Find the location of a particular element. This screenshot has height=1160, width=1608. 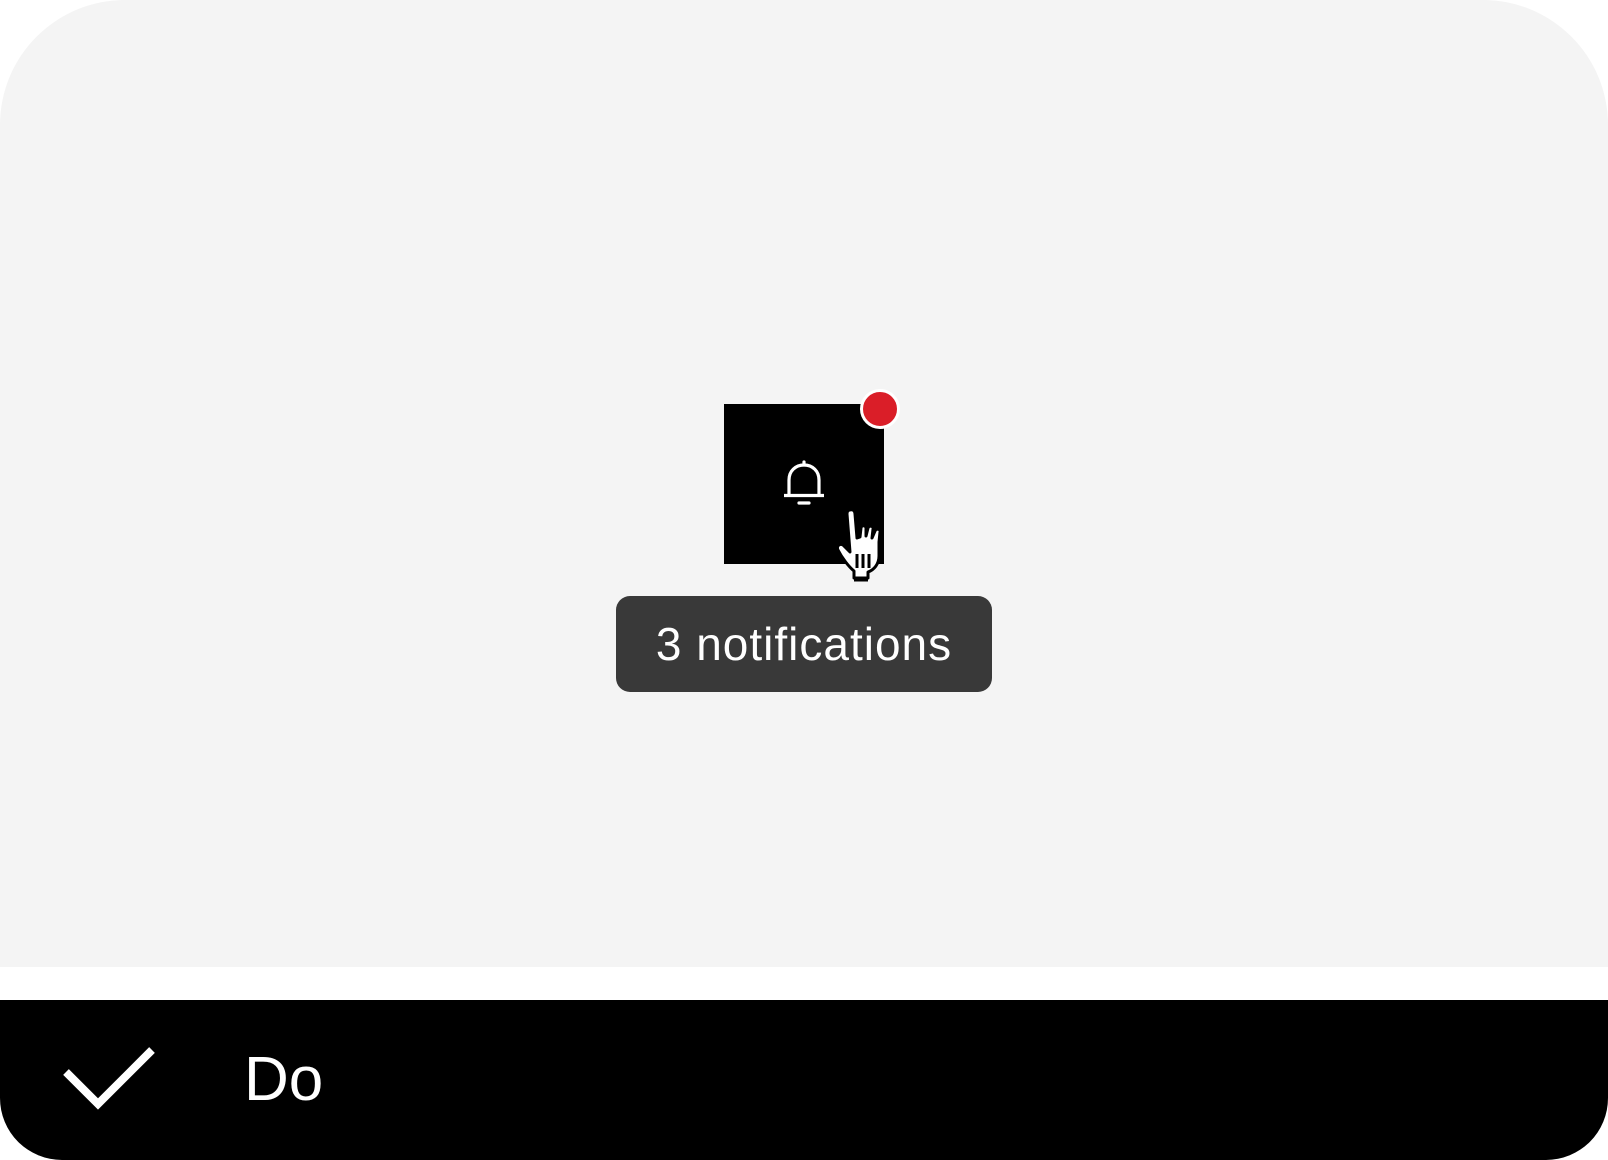

pointer-hand-icon is located at coordinates (859, 545).